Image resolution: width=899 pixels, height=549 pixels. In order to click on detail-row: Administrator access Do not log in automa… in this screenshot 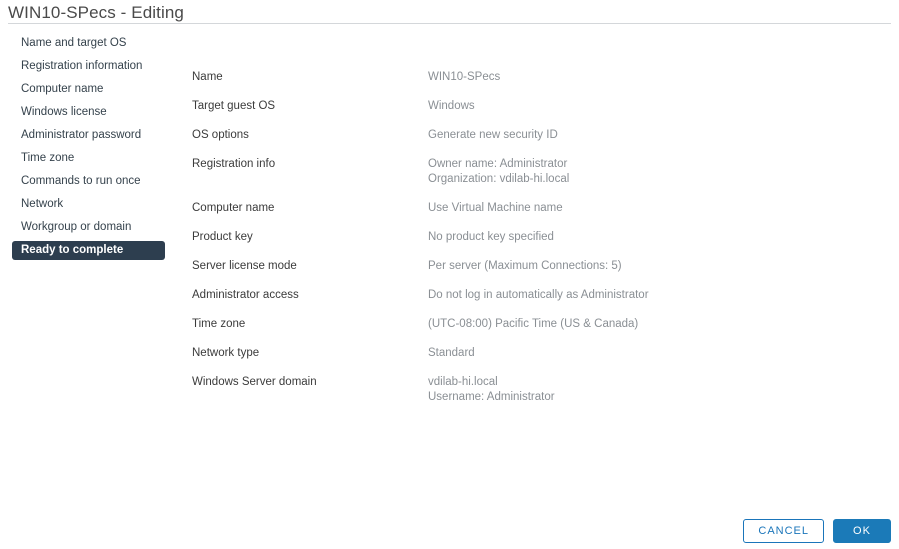, I will do `click(522, 295)`.